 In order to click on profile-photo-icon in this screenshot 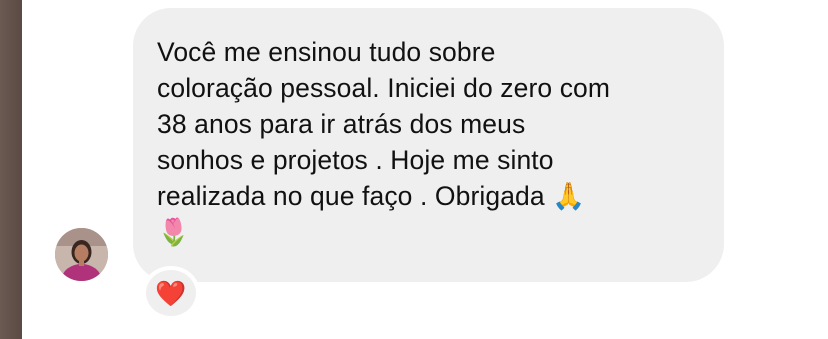, I will do `click(81, 254)`.